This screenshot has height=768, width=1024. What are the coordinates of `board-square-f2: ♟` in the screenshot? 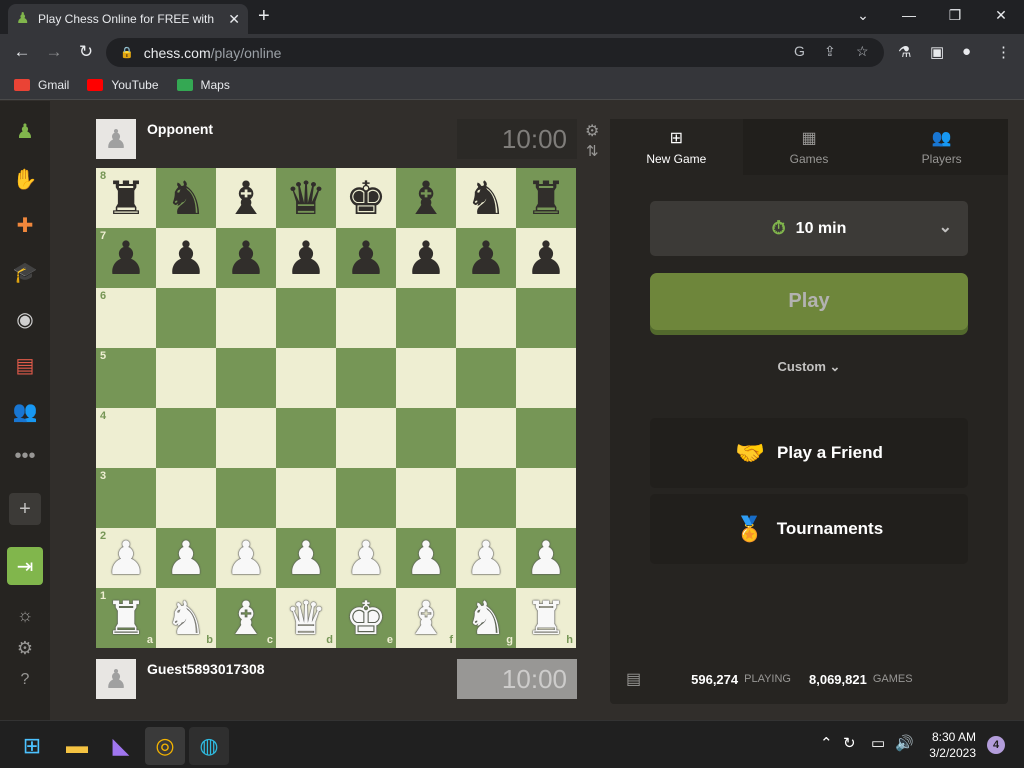 It's located at (426, 558).